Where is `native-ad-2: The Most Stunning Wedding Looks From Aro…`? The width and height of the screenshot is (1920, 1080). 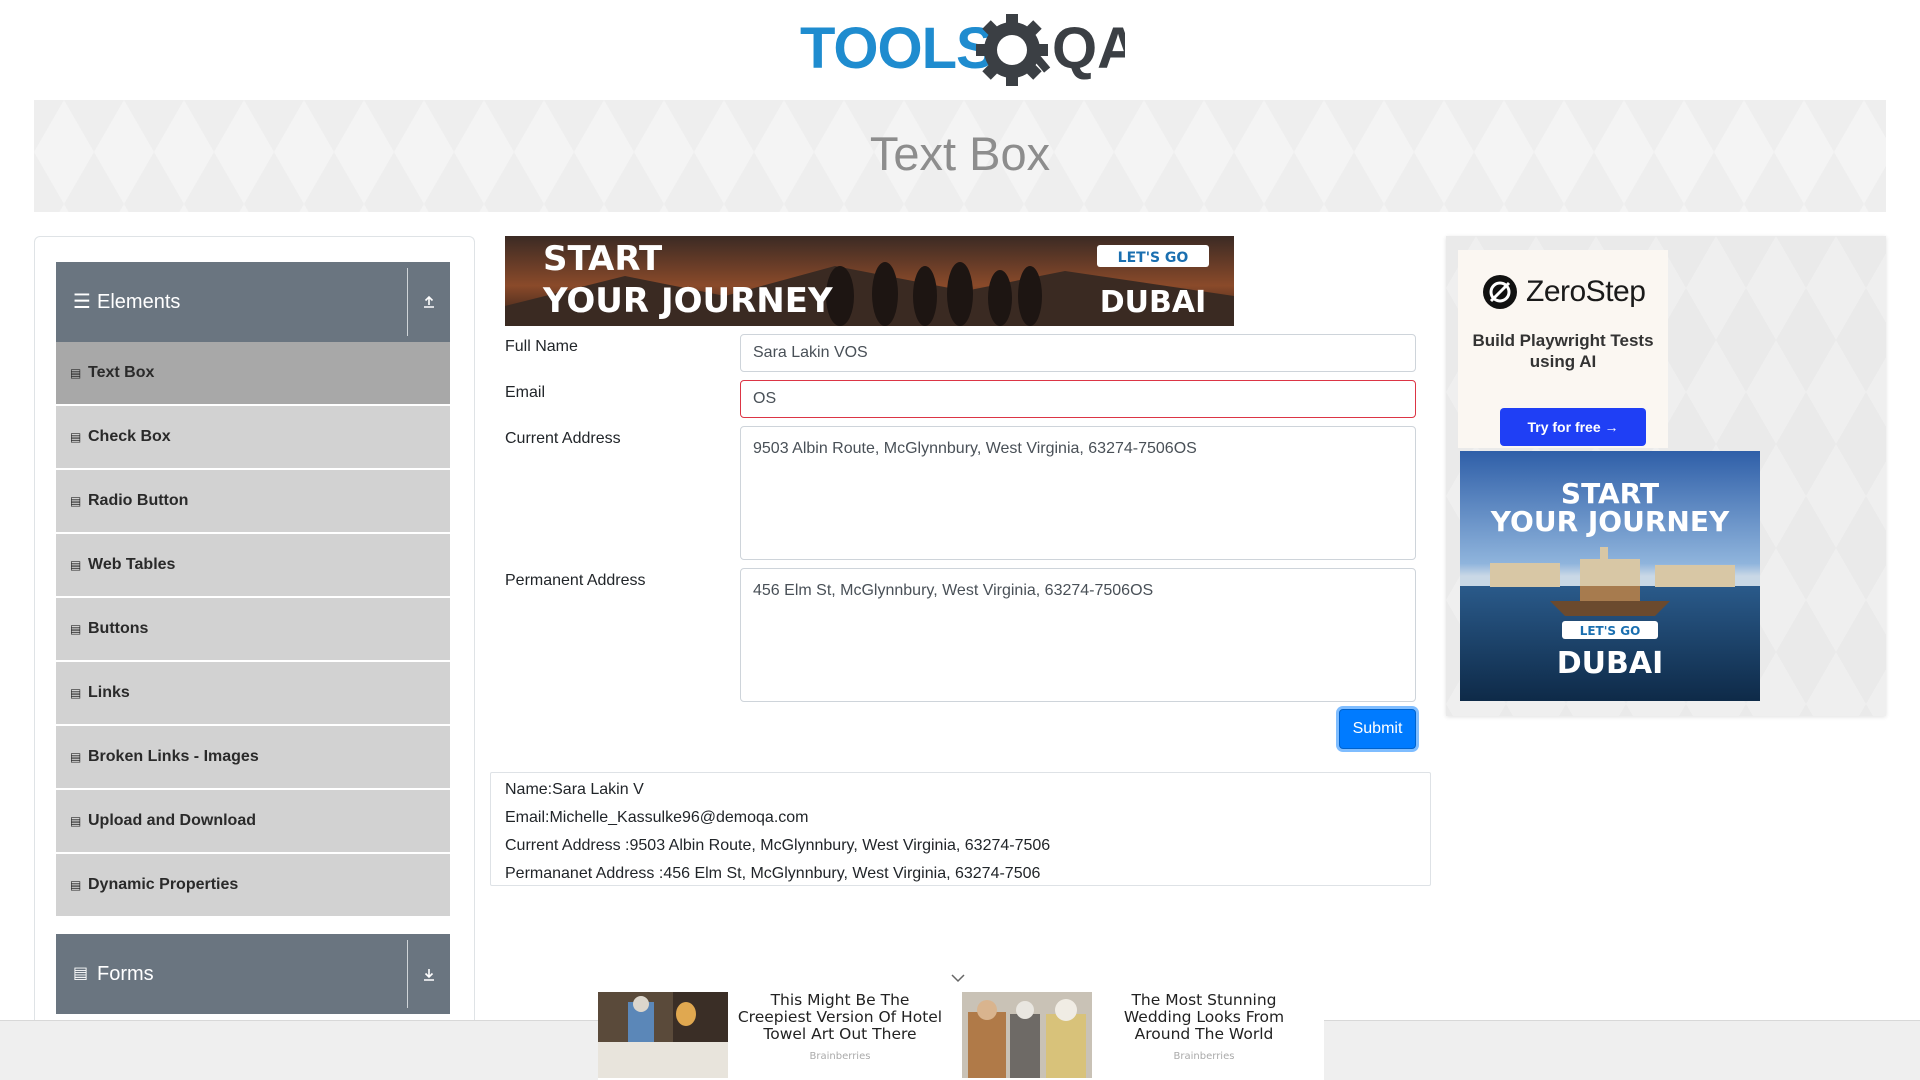 native-ad-2: The Most Stunning Wedding Looks From Aro… is located at coordinates (1204, 1027).